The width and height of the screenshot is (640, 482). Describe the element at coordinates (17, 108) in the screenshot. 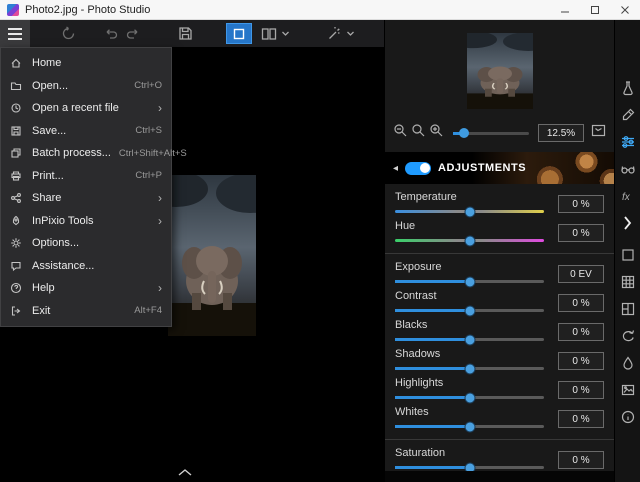

I see `recent-clock-icon` at that location.